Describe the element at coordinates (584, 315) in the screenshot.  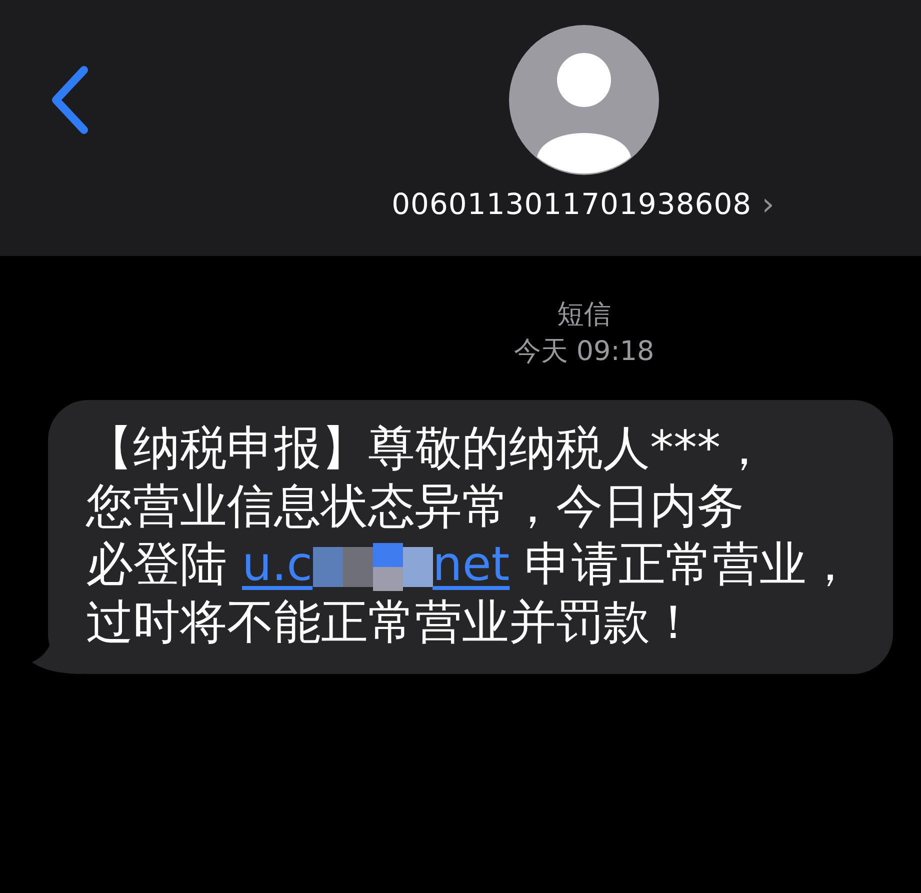
I see `service-label: 短信` at that location.